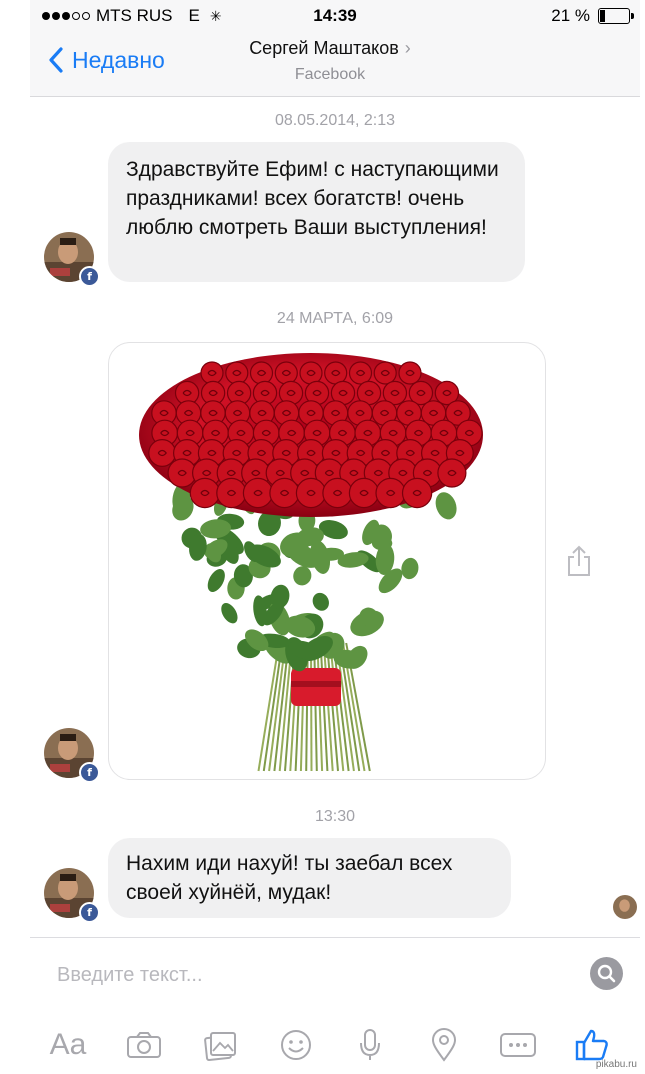 This screenshot has height=1074, width=645. I want to click on gallery-icon, so click(220, 1046).